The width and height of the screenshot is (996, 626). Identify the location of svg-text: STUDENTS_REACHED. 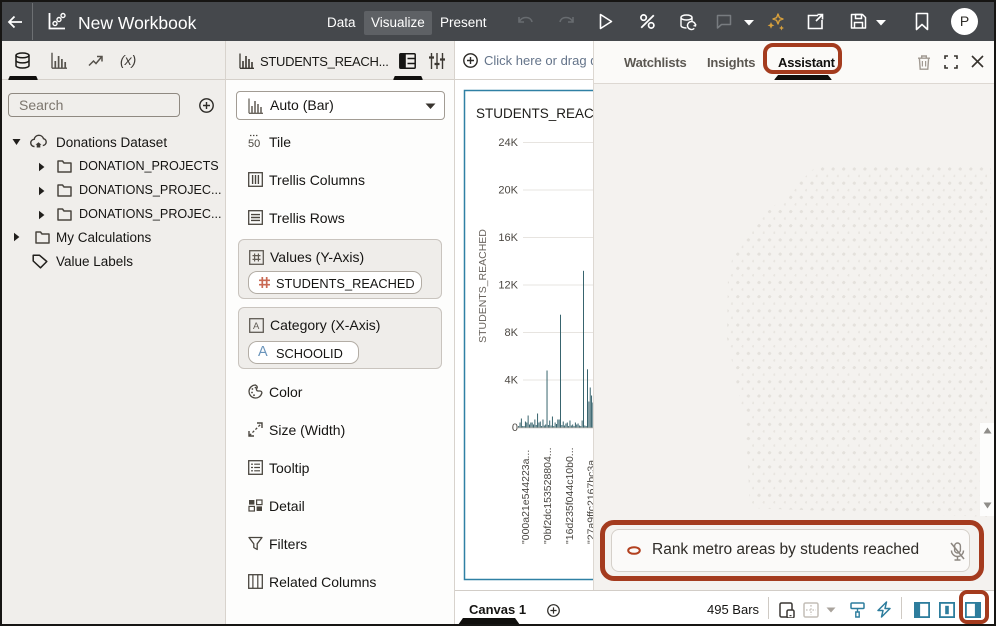
(483, 286).